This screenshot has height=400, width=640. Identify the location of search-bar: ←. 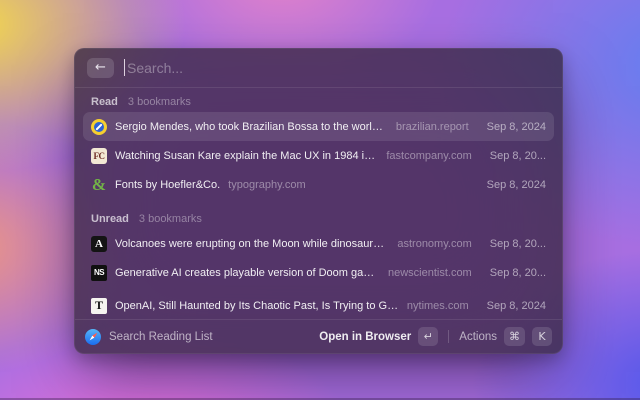
(318, 68).